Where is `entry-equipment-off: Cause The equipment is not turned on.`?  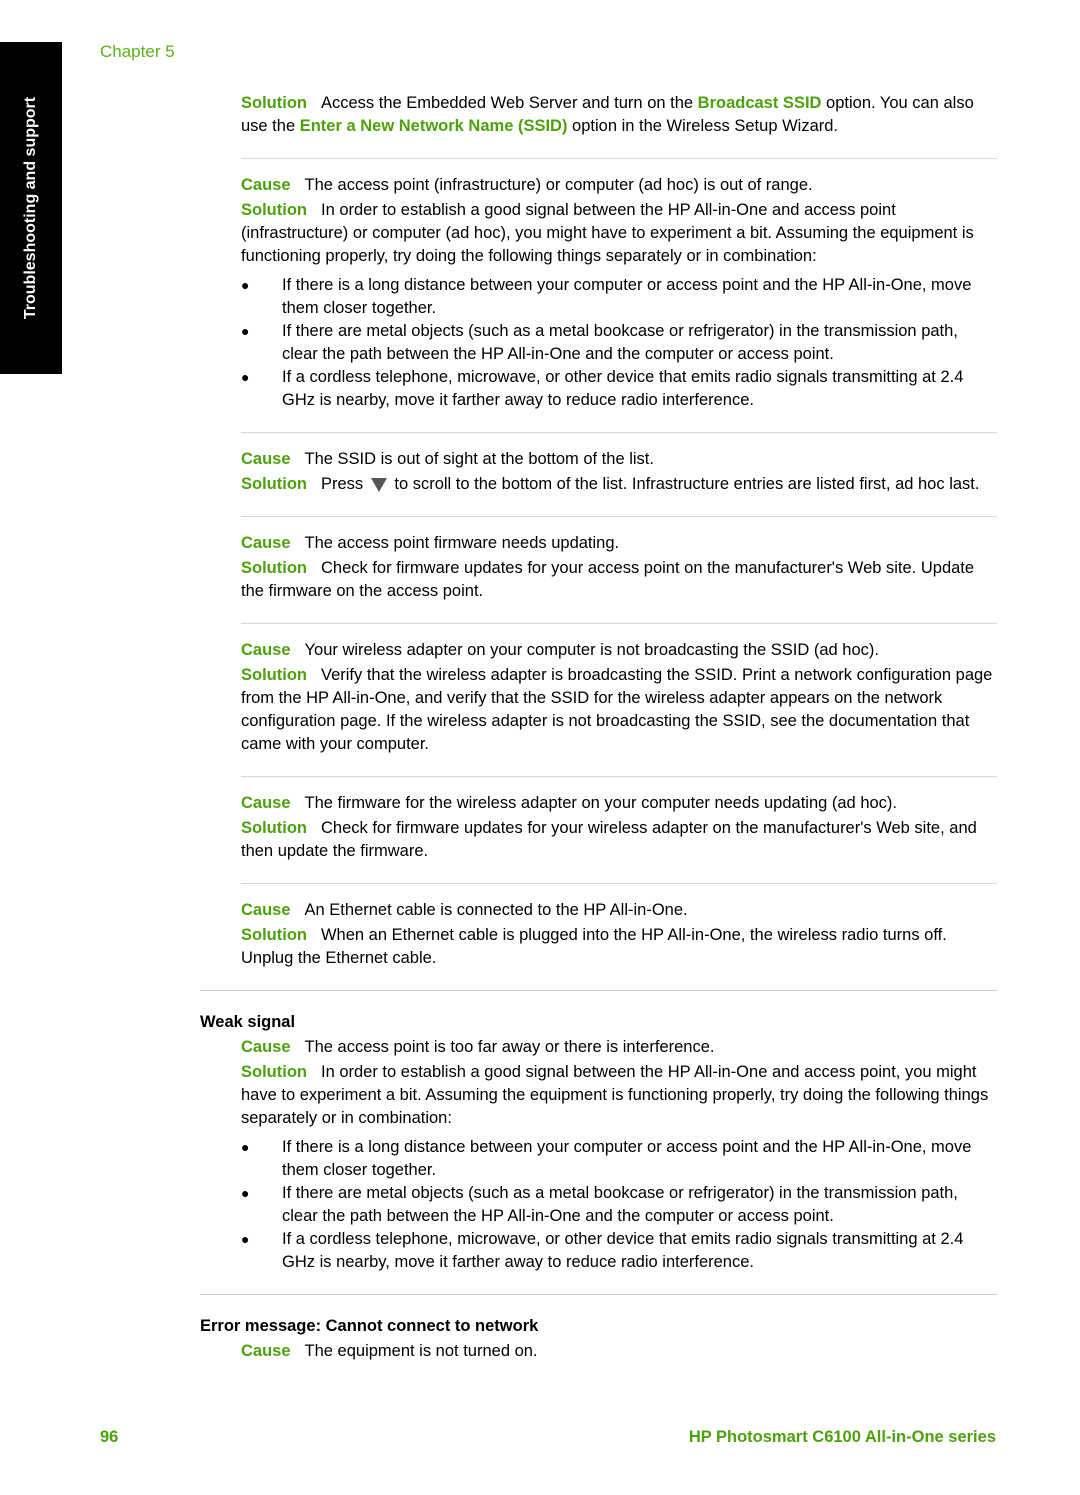
entry-equipment-off: Cause The equipment is not turned on. is located at coordinates (389, 1351).